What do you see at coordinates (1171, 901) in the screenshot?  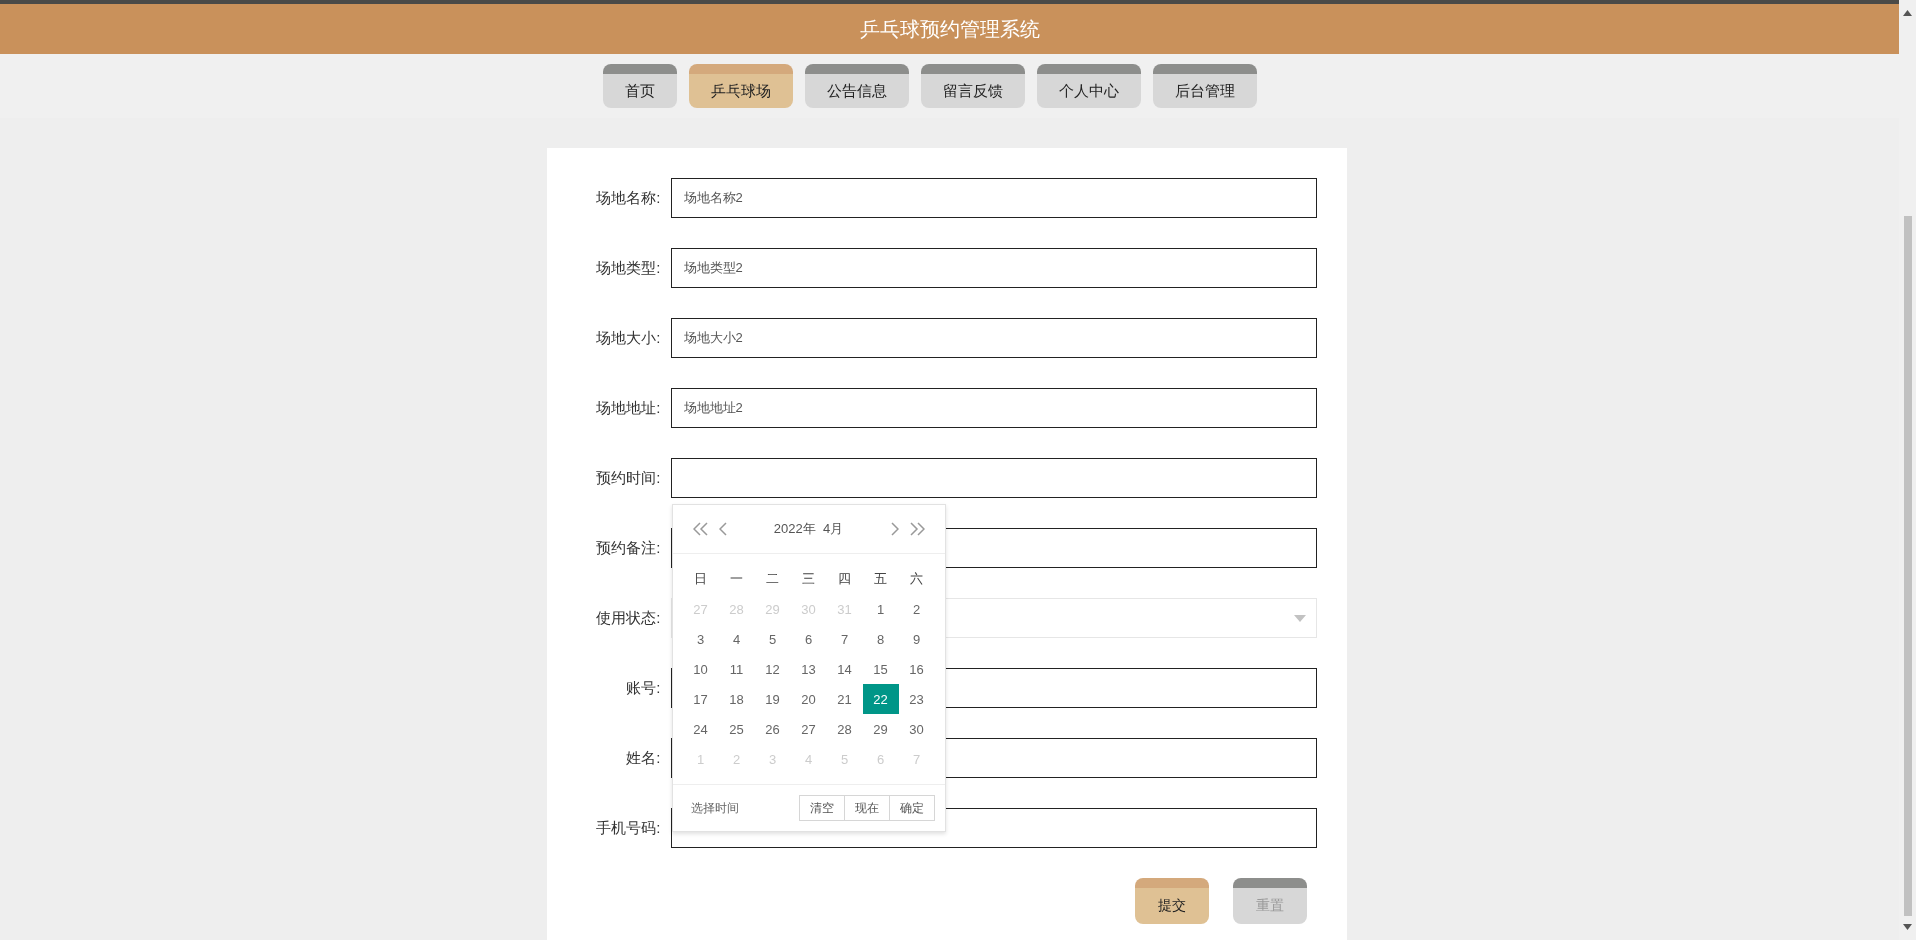 I see `submit-button: 提交` at bounding box center [1171, 901].